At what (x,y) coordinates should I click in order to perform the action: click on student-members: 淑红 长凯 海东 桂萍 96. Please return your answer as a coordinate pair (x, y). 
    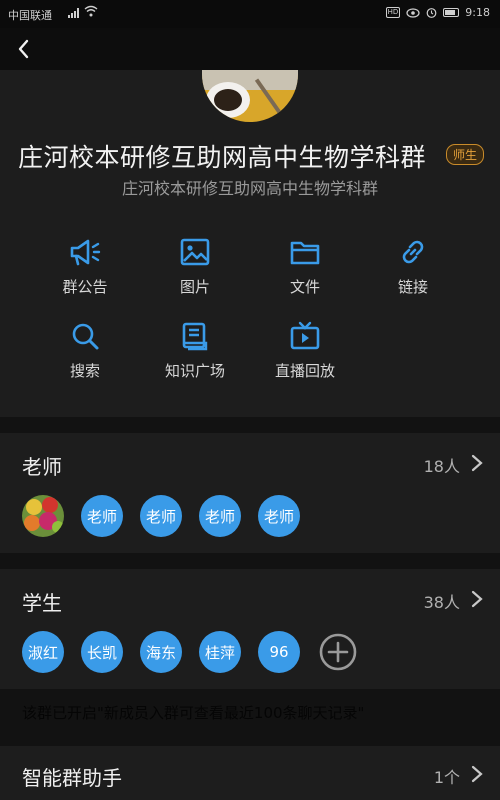
    Looking at the image, I should click on (190, 652).